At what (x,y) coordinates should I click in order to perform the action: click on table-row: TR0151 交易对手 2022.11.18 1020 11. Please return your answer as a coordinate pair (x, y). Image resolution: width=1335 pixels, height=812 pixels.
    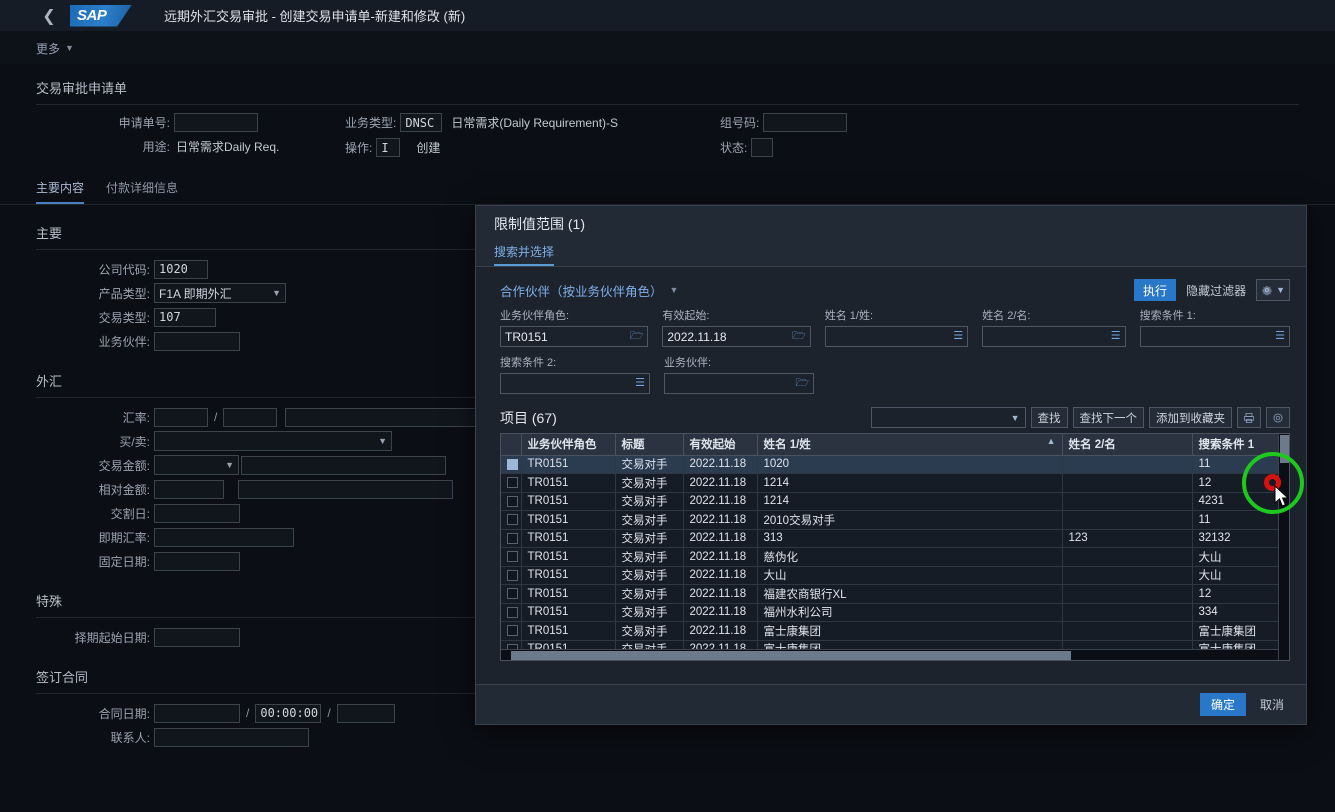
    Looking at the image, I should click on (895, 464).